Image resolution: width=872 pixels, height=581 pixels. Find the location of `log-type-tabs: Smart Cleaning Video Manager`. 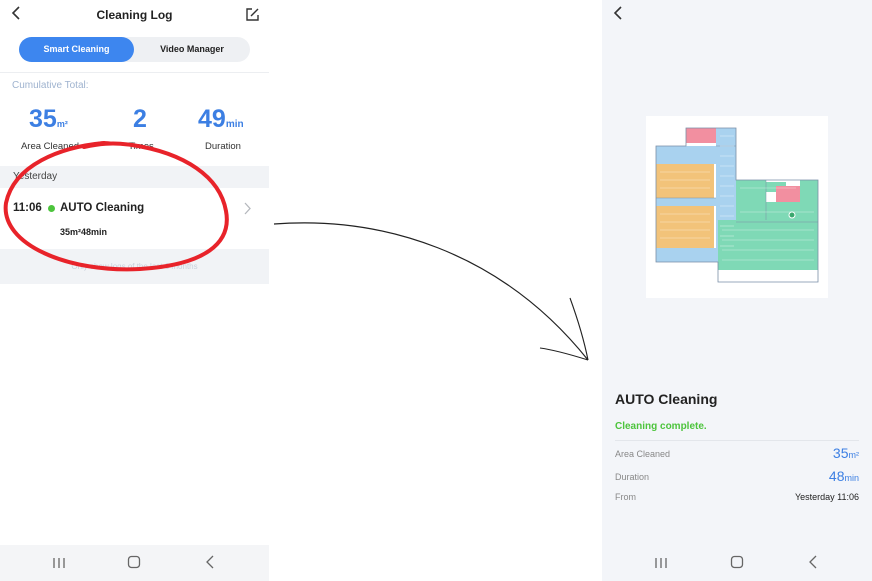

log-type-tabs: Smart Cleaning Video Manager is located at coordinates (134, 49).